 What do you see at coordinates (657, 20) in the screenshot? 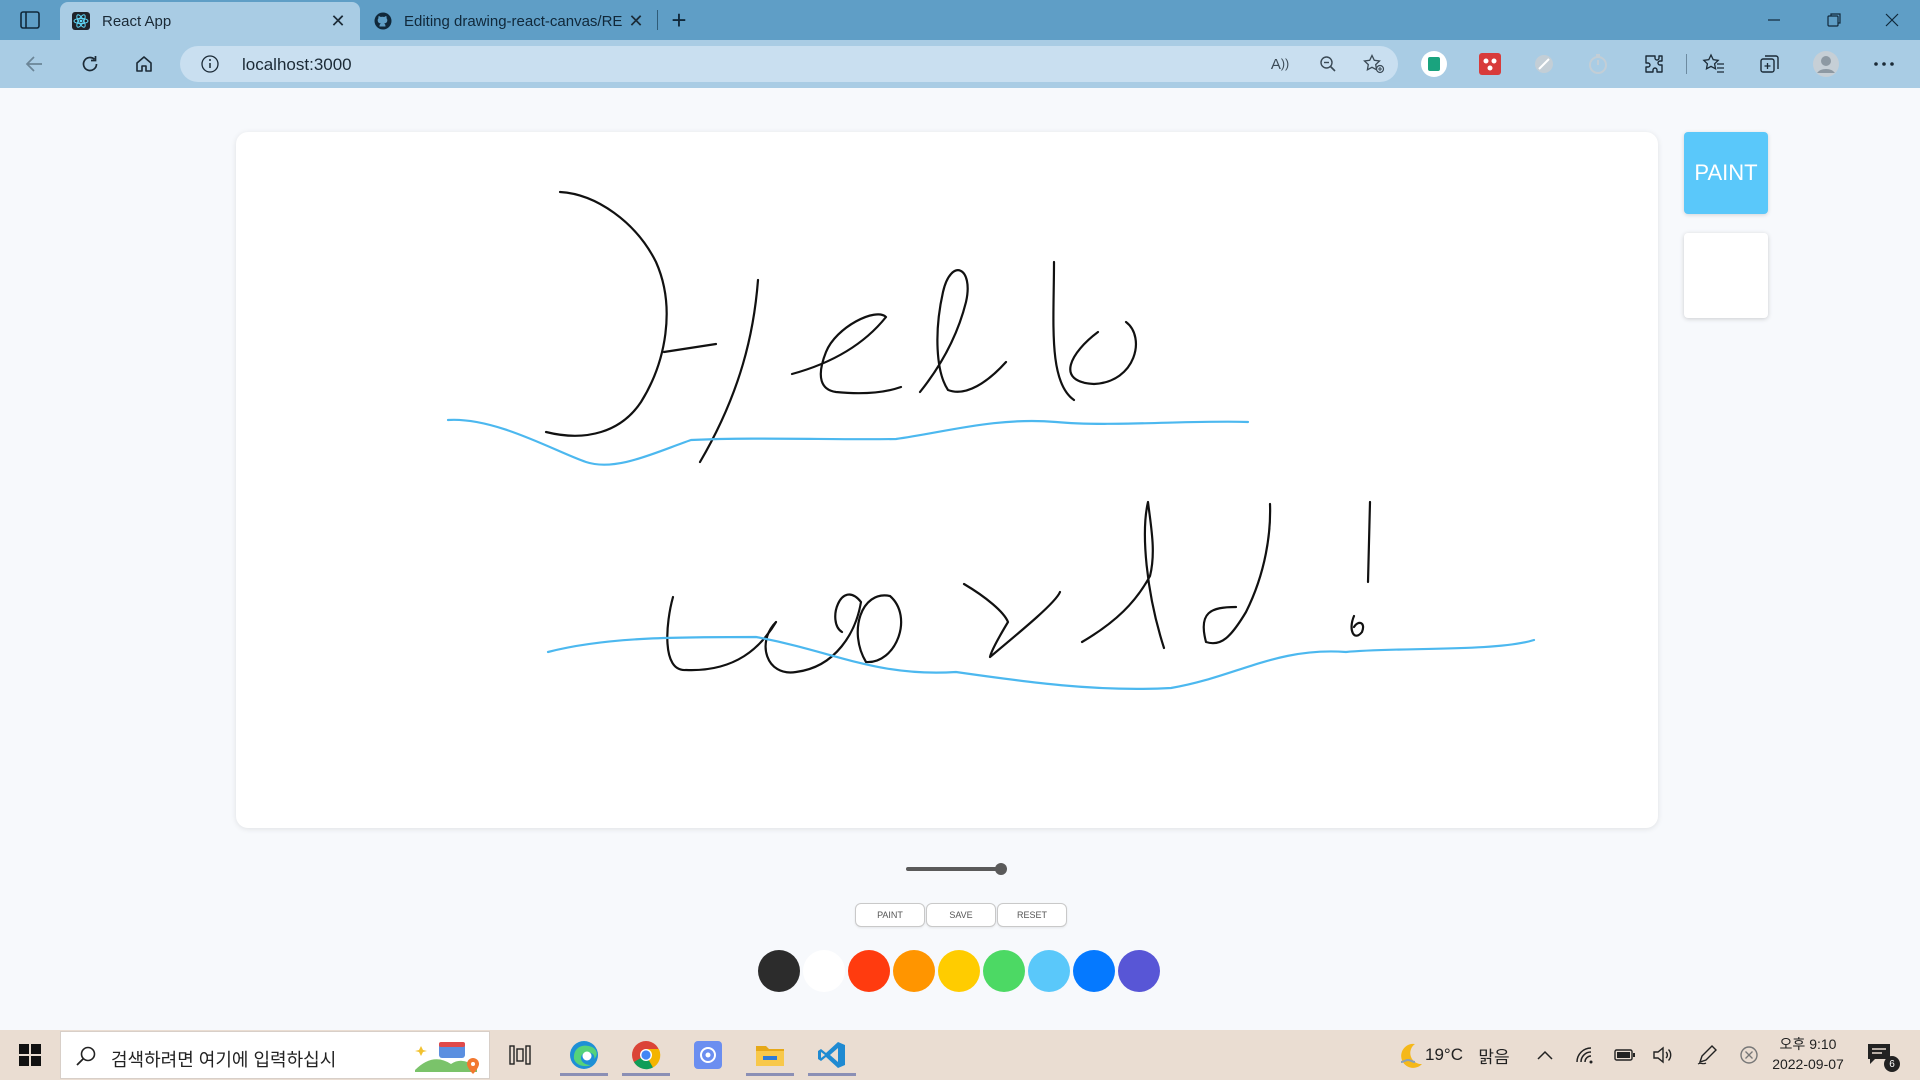
I see `tab-divider` at bounding box center [657, 20].